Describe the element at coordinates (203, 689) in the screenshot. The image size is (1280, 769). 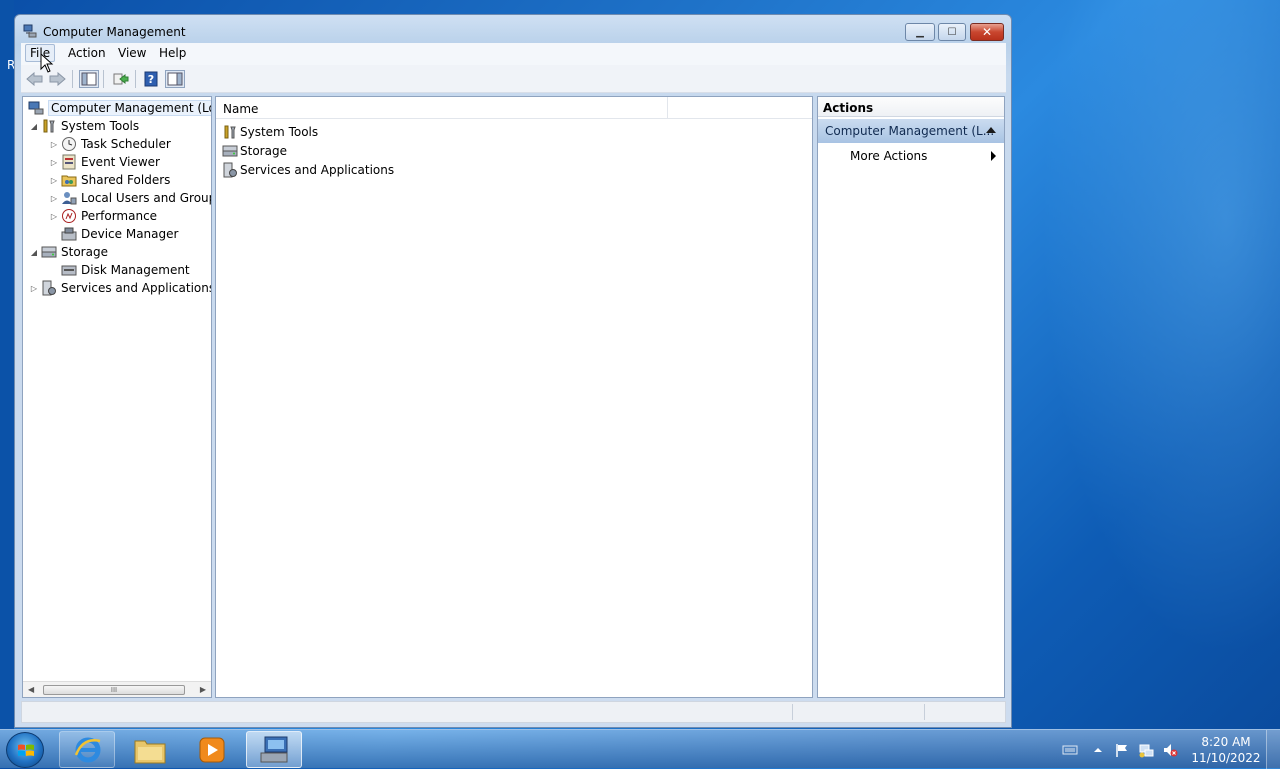
I see `scroll-right-arrow-icon: ▶` at that location.